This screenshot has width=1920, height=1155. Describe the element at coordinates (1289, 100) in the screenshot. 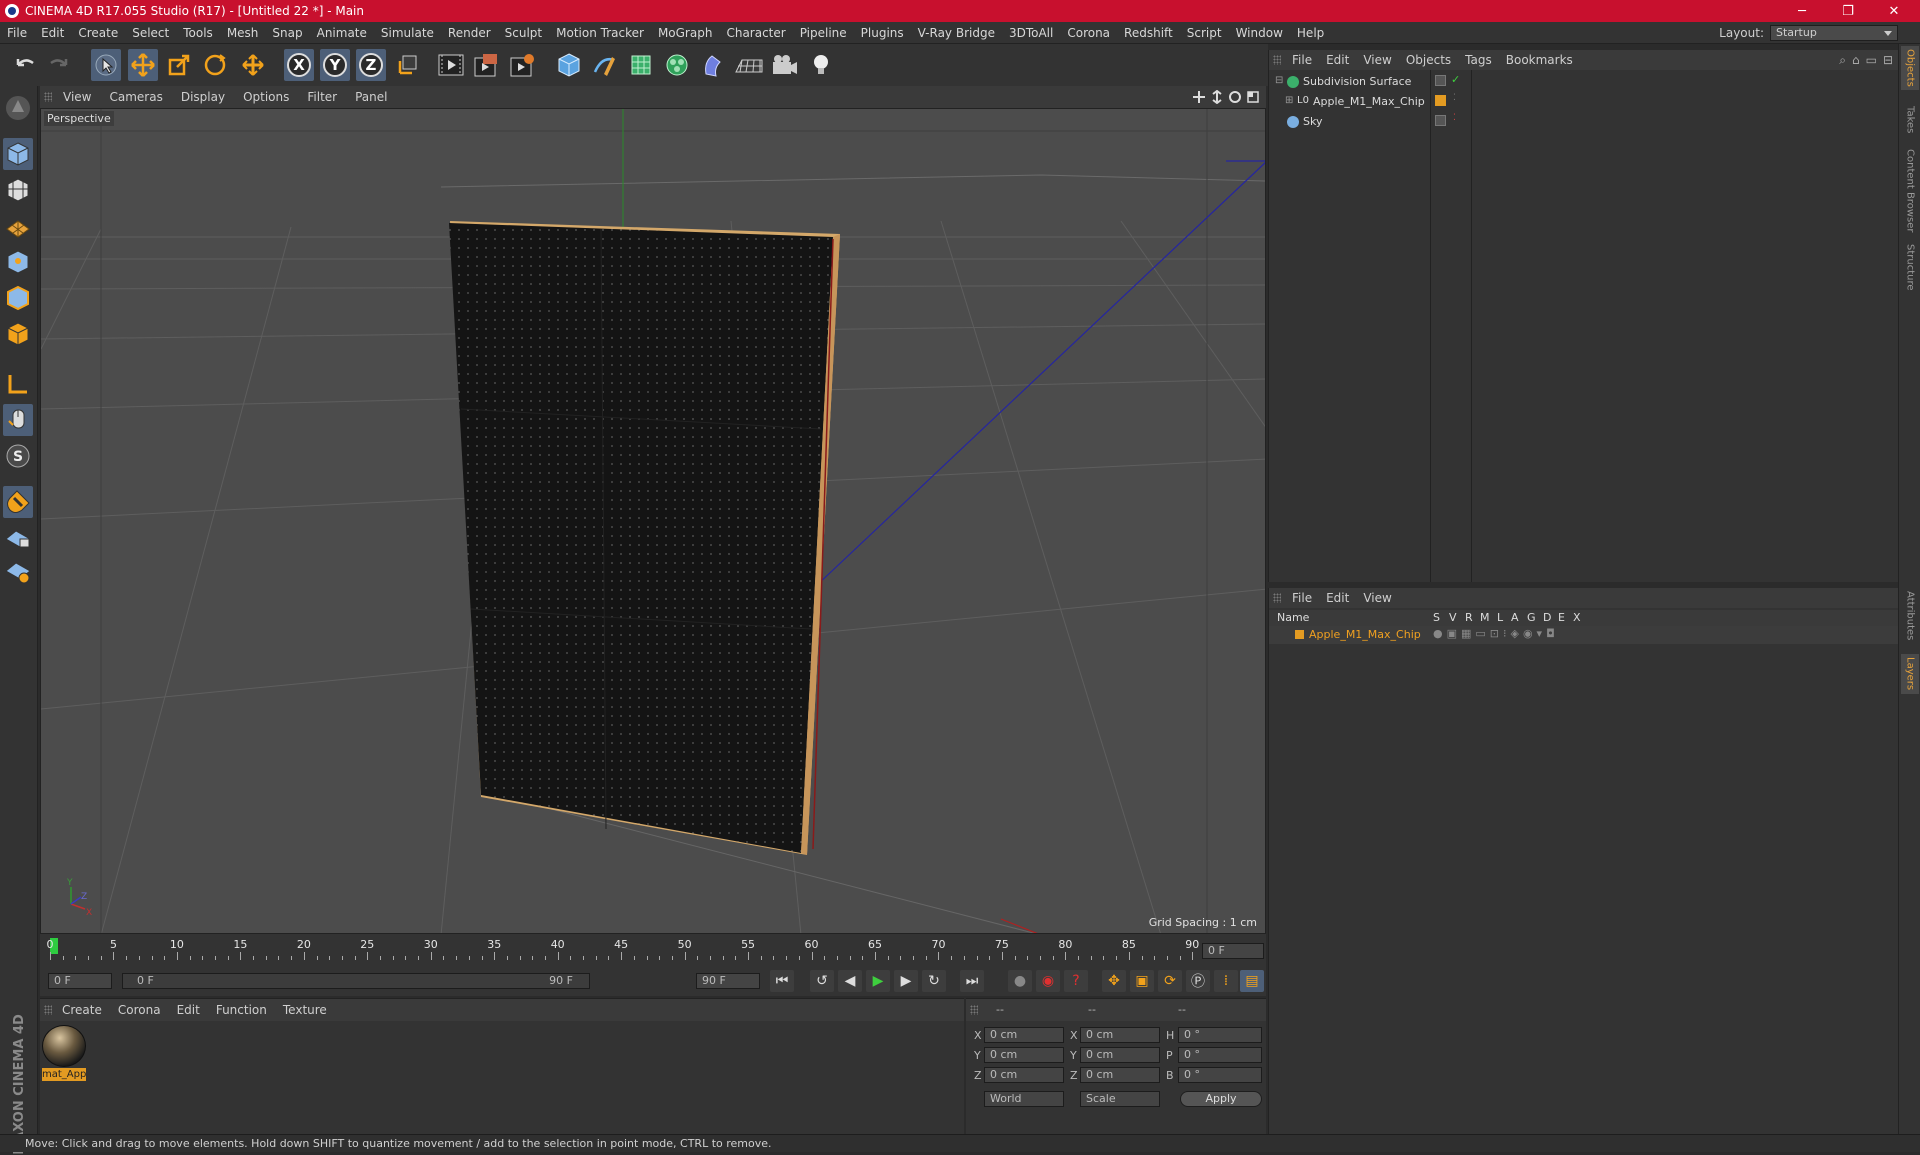

I see `expand-icon: ⊞` at that location.